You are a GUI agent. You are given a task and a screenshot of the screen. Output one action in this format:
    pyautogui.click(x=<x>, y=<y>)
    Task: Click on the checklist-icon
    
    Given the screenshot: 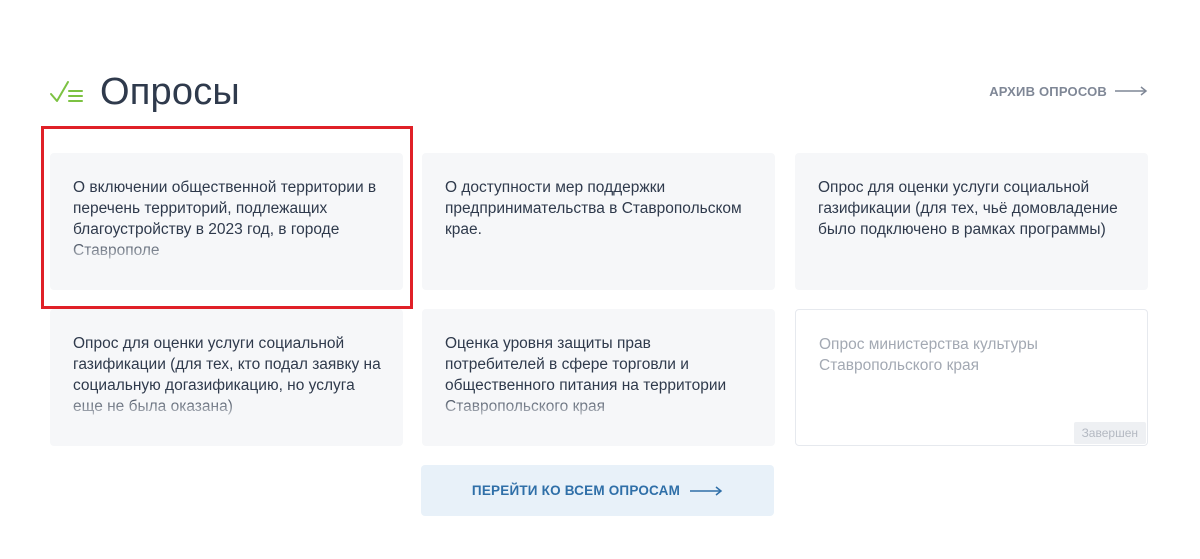 What is the action you would take?
    pyautogui.click(x=66, y=91)
    